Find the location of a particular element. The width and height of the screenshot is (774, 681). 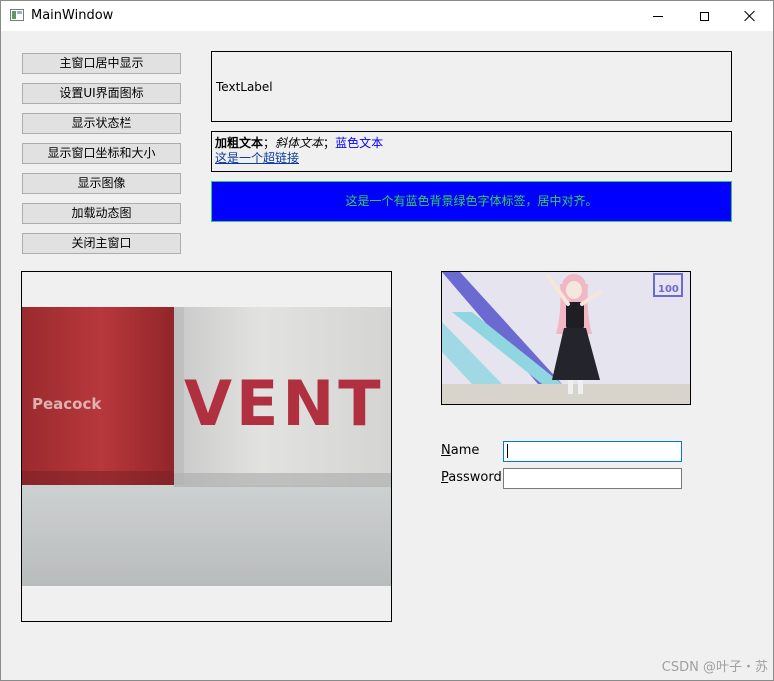

minimize-icon is located at coordinates (658, 16).